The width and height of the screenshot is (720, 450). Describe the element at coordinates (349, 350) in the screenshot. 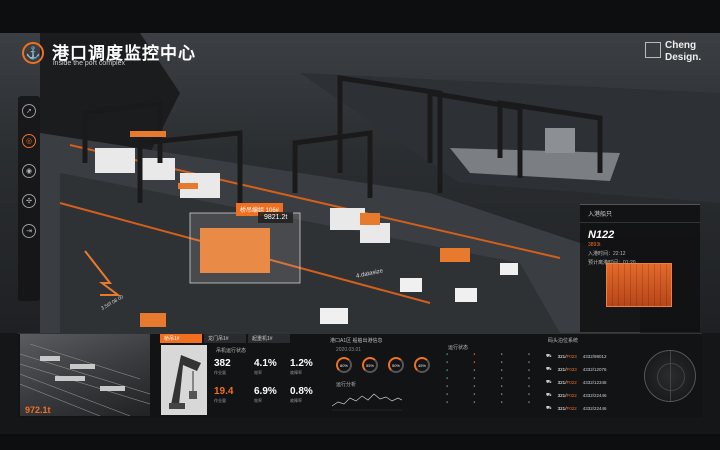

I see `ops-date: 2020.03.01` at that location.